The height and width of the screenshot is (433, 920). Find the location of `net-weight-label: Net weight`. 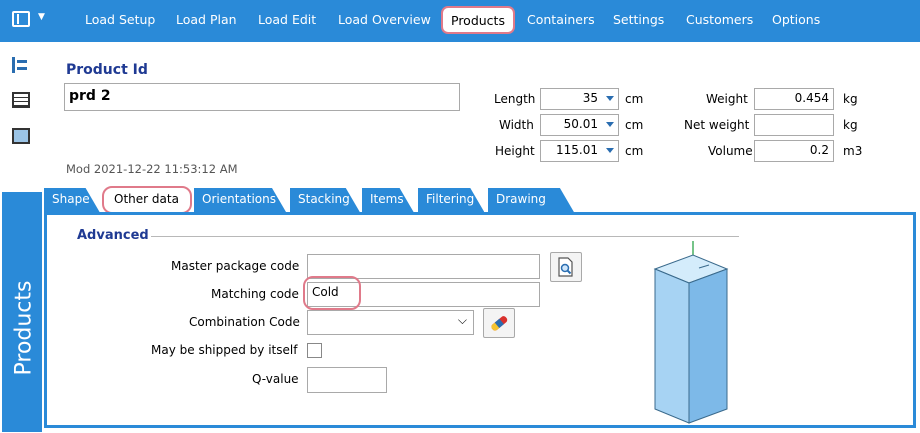

net-weight-label: Net weight is located at coordinates (717, 125).